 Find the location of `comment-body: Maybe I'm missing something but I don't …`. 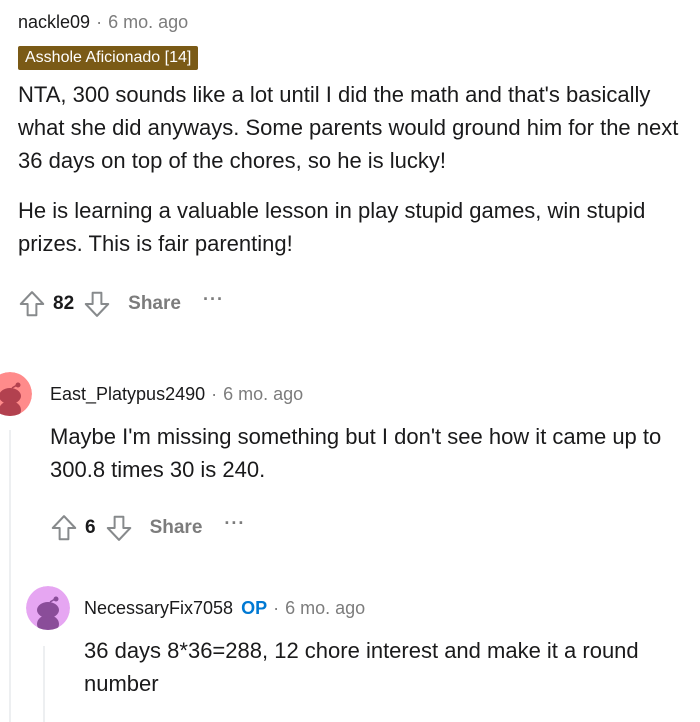

comment-body: Maybe I'm missing something but I don't … is located at coordinates (370, 453).